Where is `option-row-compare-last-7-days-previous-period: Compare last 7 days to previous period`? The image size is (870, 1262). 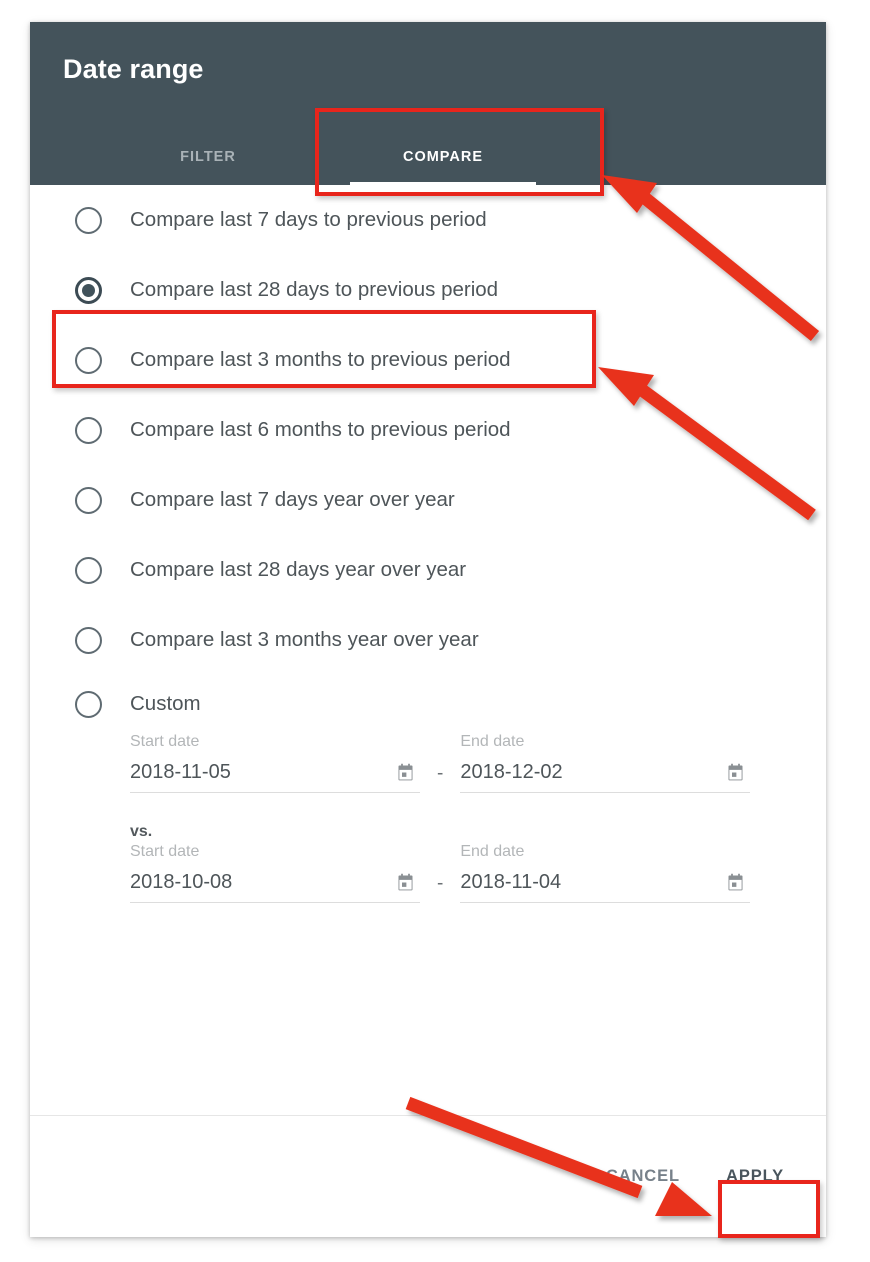 option-row-compare-last-7-days-previous-period: Compare last 7 days to previous period is located at coordinates (428, 220).